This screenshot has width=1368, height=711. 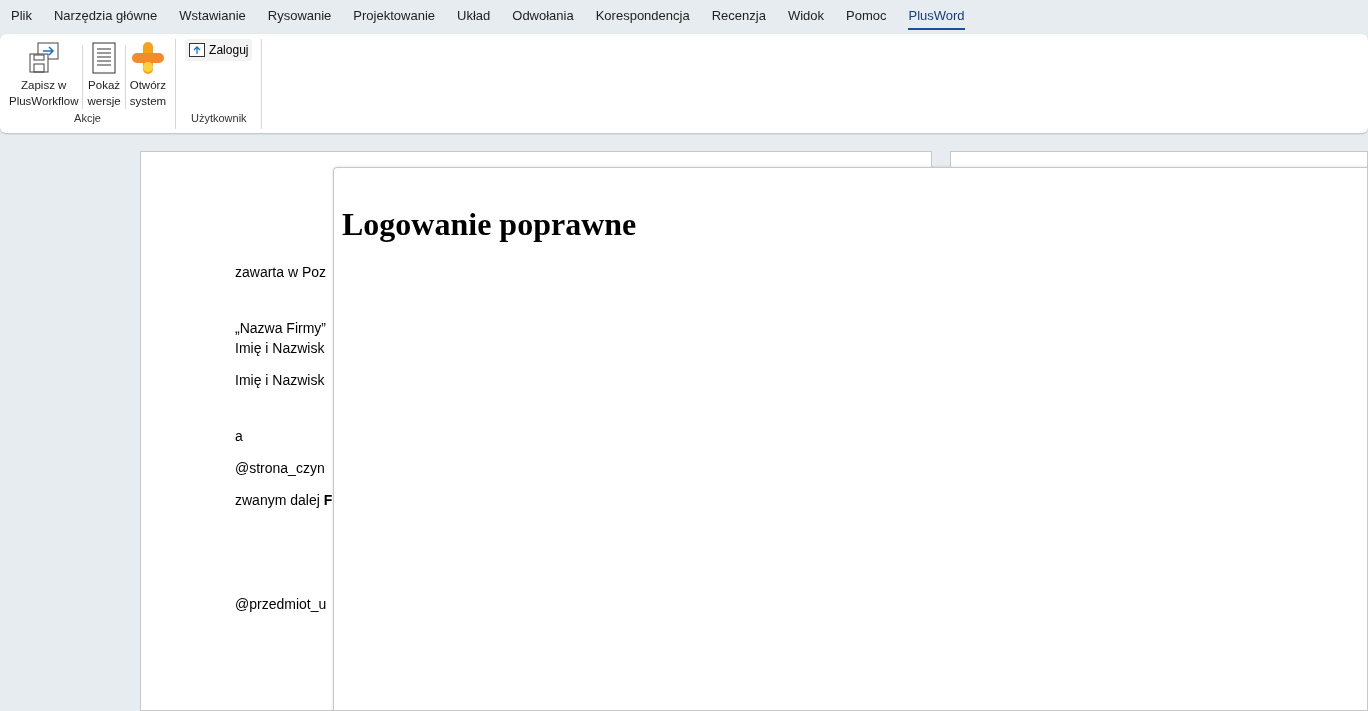 What do you see at coordinates (104, 58) in the screenshot?
I see `document-icon` at bounding box center [104, 58].